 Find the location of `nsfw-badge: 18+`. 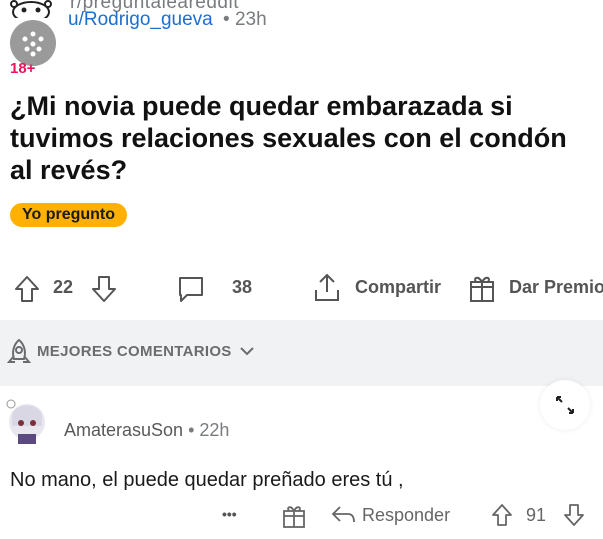

nsfw-badge: 18+ is located at coordinates (23, 68).